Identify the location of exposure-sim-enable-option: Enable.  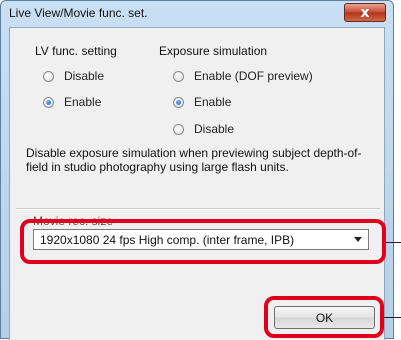
(202, 102).